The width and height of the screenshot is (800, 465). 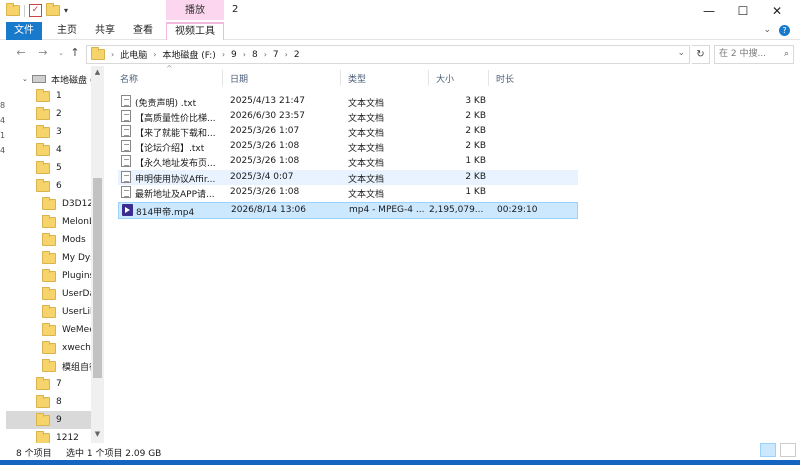 What do you see at coordinates (267, 116) in the screenshot?
I see `file-date: 2026/6/30 23:57` at bounding box center [267, 116].